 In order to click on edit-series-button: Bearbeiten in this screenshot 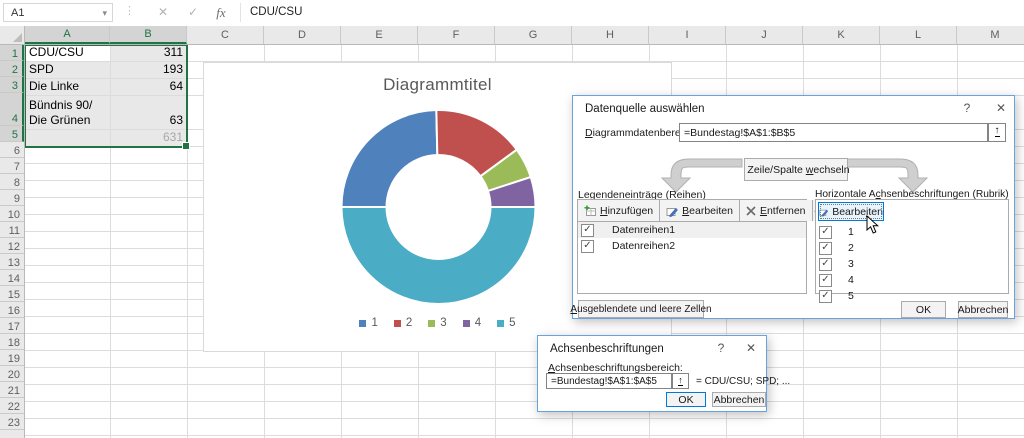, I will do `click(700, 210)`.